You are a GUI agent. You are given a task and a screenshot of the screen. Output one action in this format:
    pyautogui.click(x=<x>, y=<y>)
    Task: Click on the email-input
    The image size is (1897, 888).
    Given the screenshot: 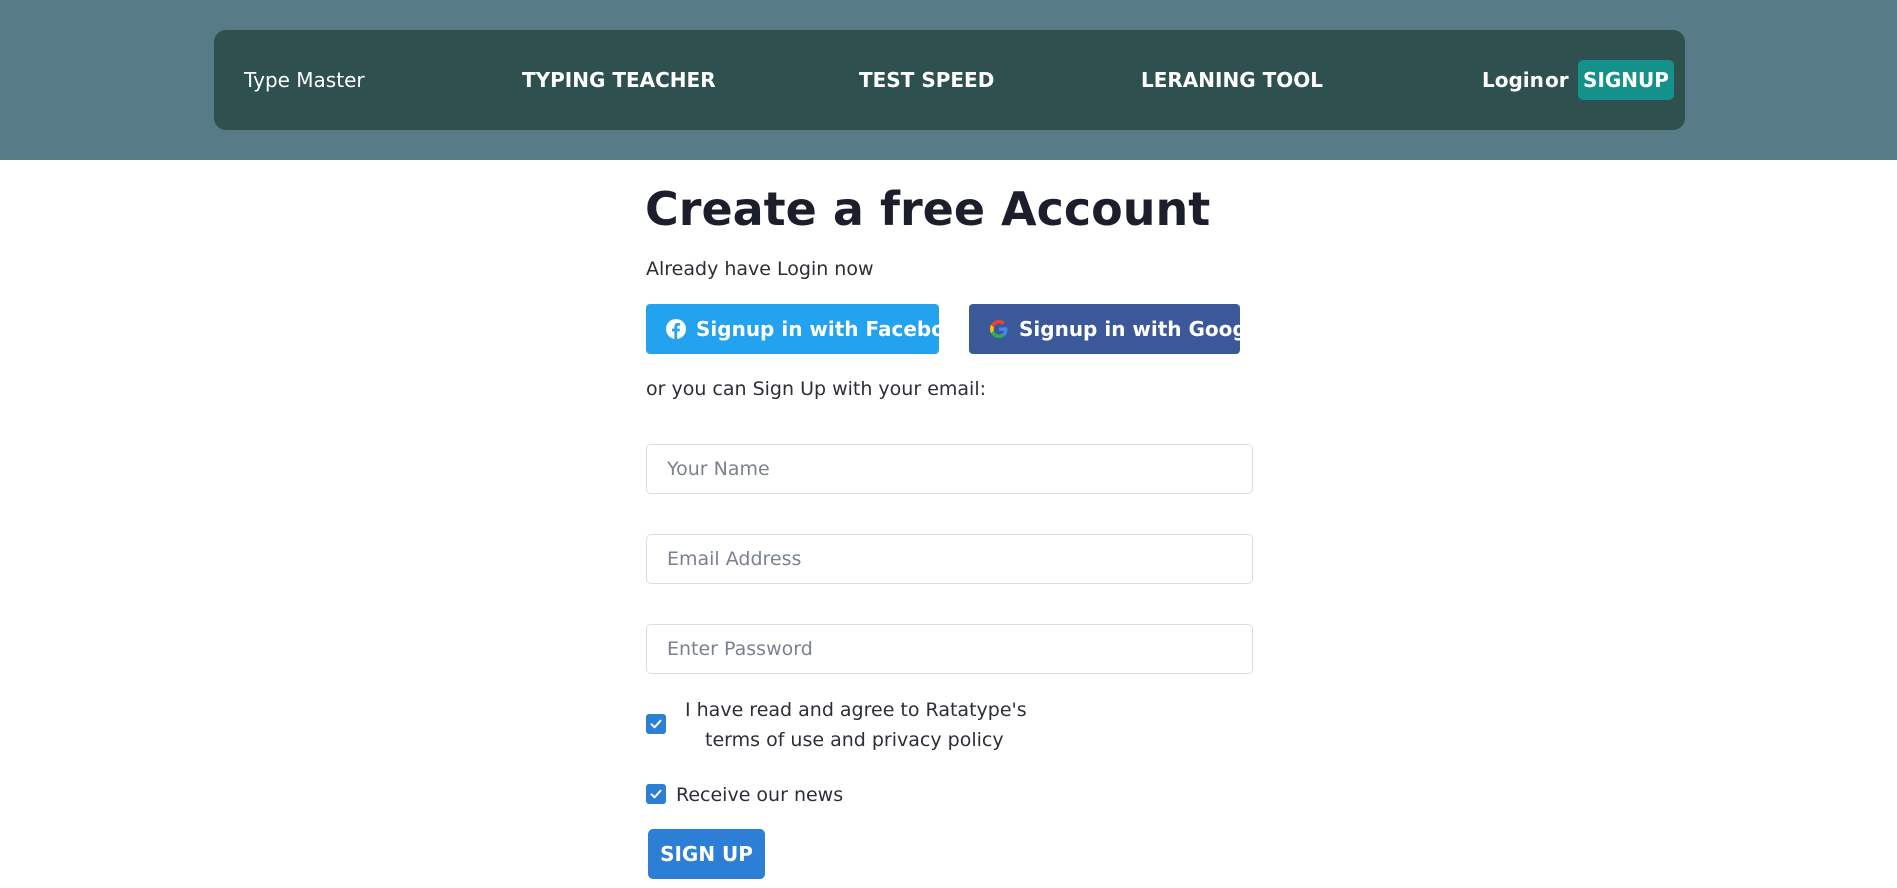 What is the action you would take?
    pyautogui.click(x=949, y=559)
    